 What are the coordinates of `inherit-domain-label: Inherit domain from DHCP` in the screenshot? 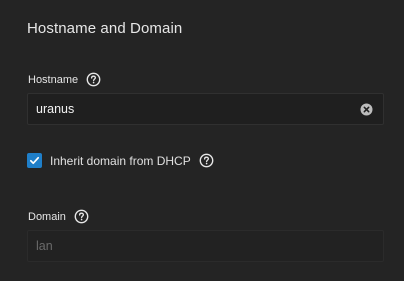 It's located at (120, 160).